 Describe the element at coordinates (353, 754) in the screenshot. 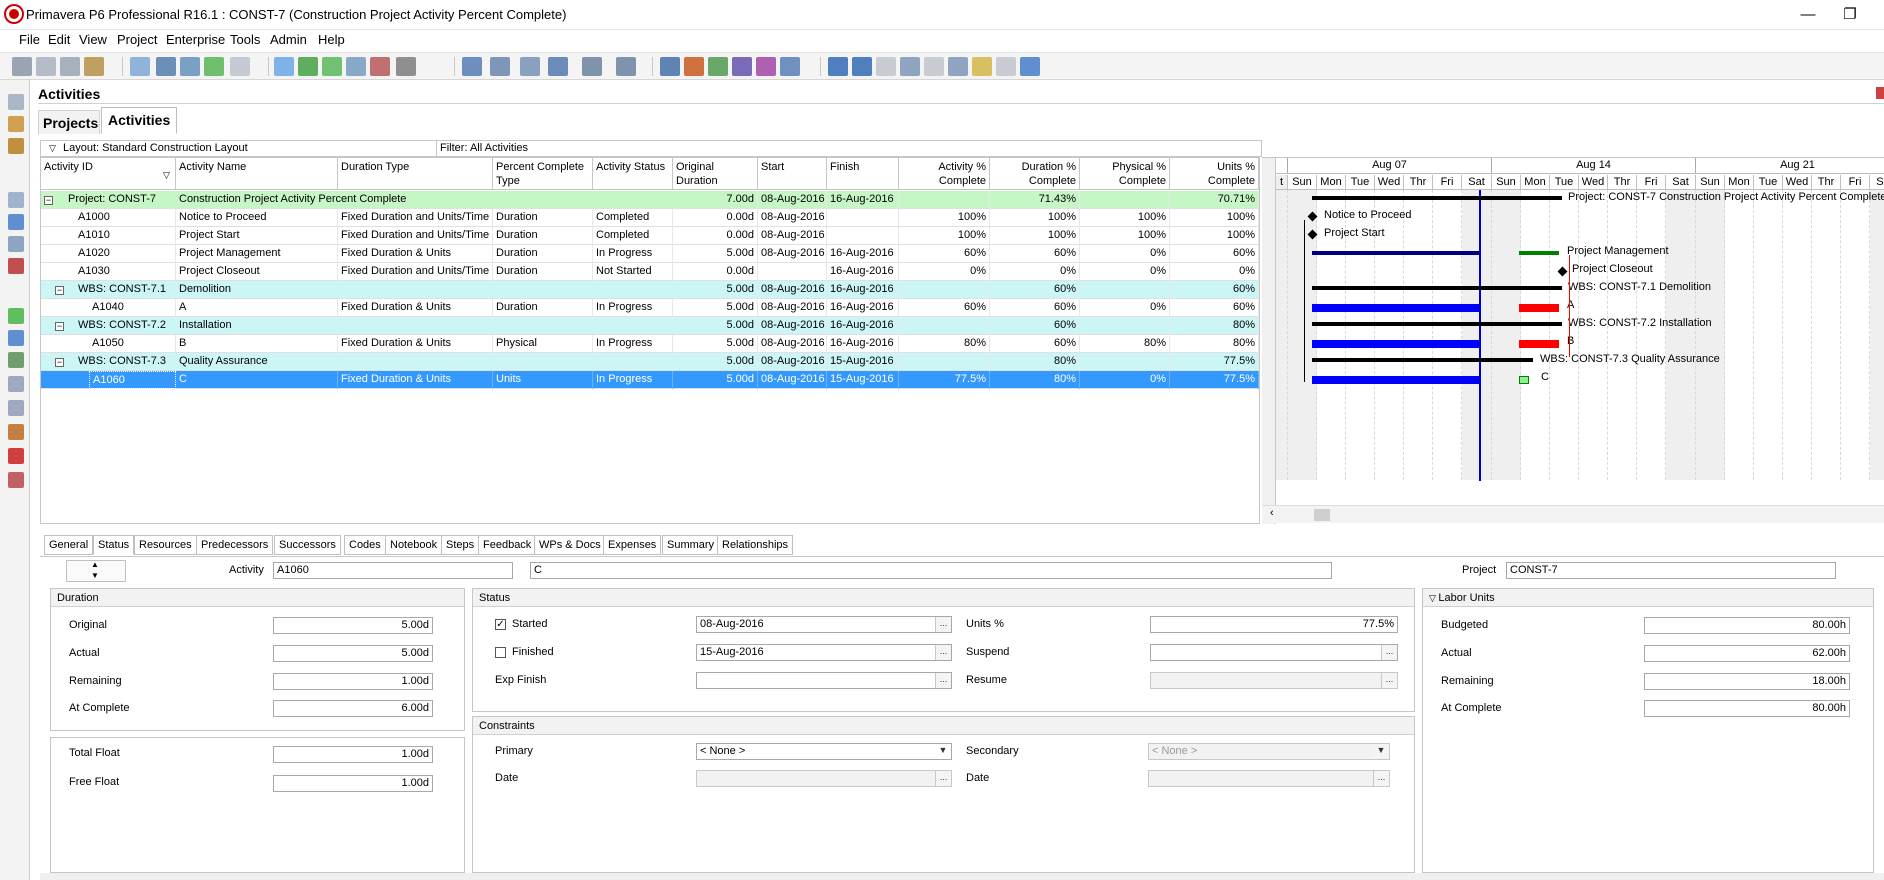

I see `total-float-field: 1.00d` at that location.